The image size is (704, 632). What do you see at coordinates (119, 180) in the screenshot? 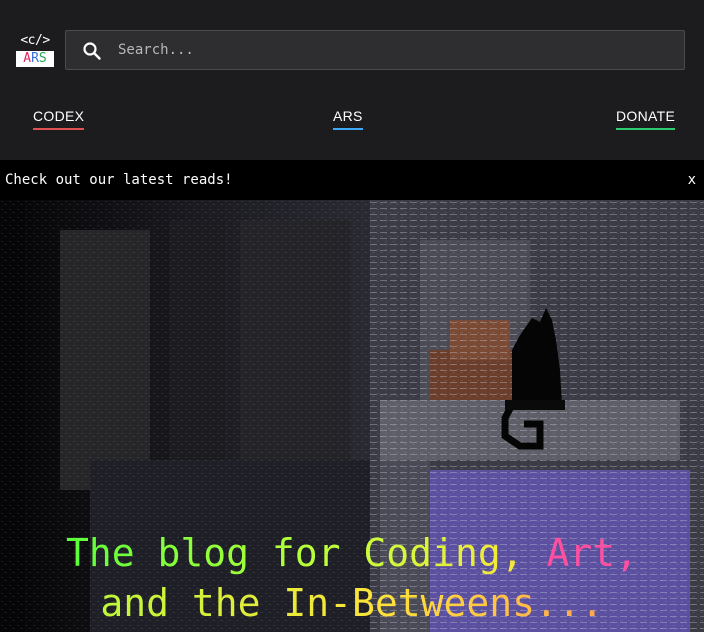
I see `banner-message: Check out our latest reads!` at bounding box center [119, 180].